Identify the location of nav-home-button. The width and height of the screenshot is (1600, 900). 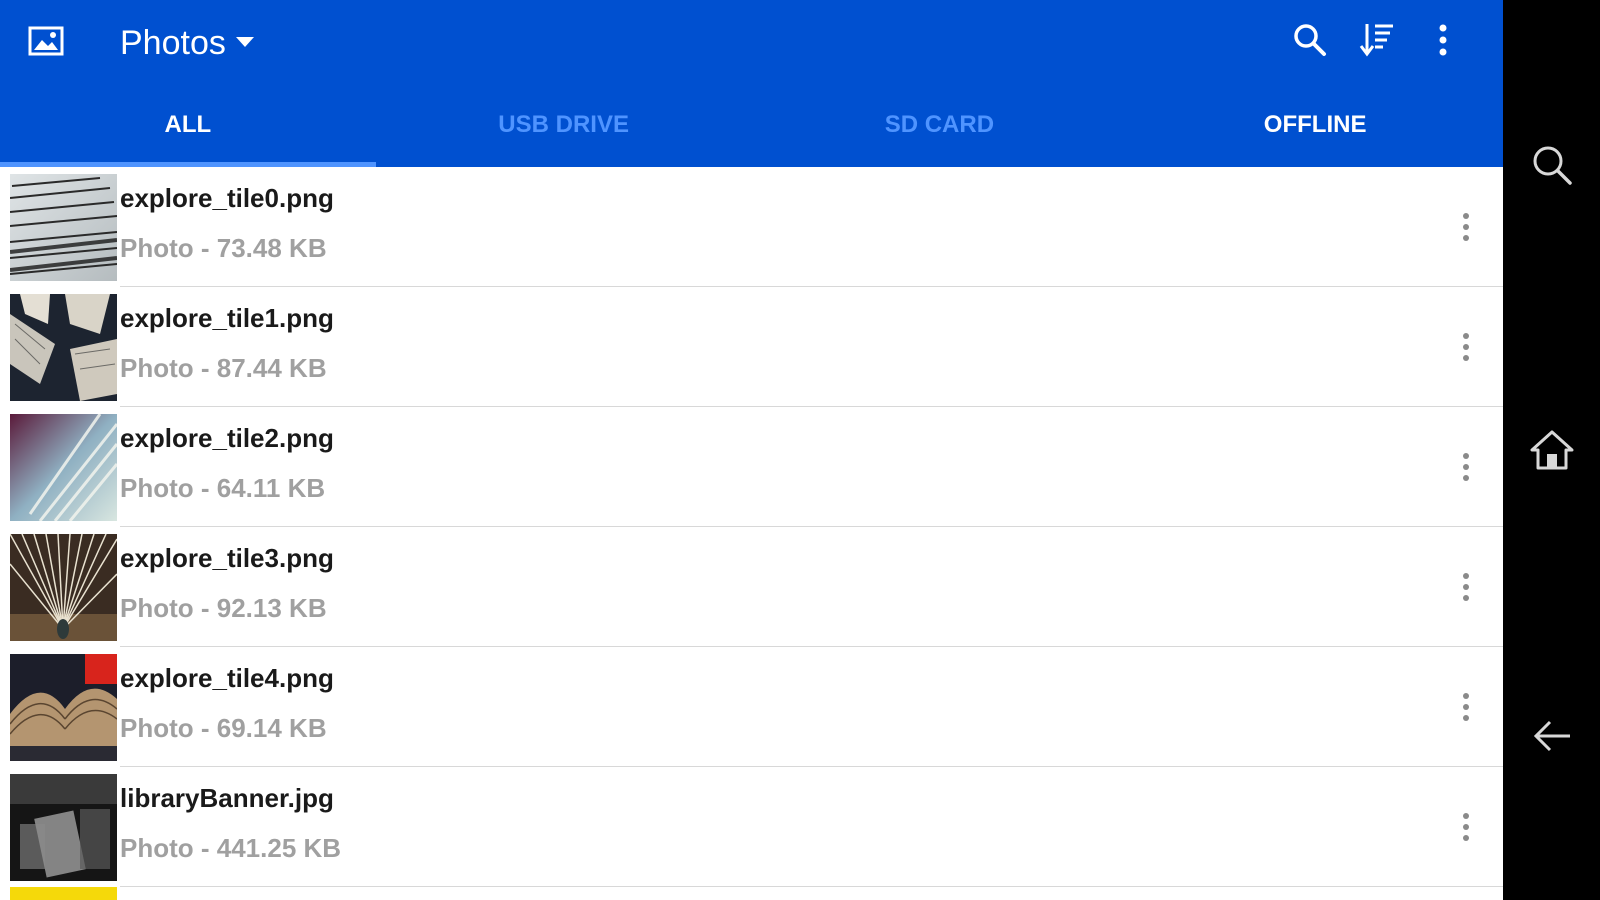
(1552, 450).